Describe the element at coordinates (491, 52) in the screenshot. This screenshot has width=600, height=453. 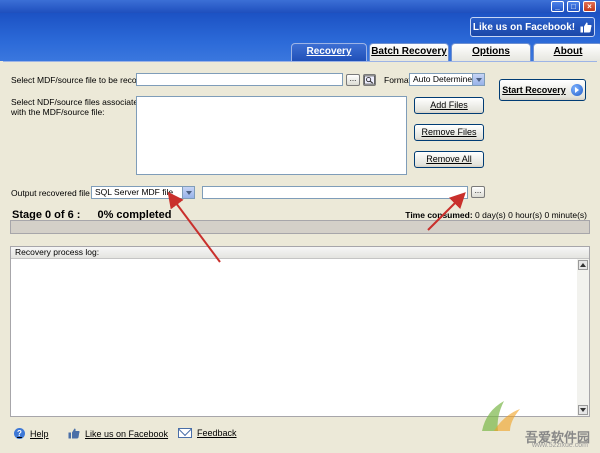
I see `tab-options: Options` at that location.